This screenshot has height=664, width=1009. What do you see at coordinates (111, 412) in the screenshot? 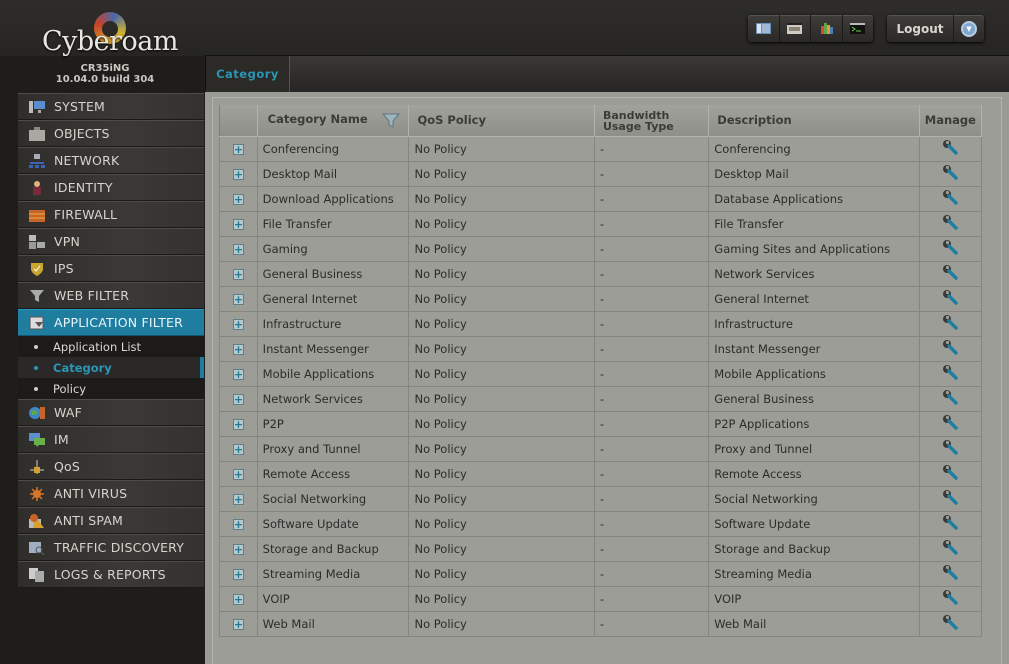
I see `sidebar-item-waf: WAF` at bounding box center [111, 412].